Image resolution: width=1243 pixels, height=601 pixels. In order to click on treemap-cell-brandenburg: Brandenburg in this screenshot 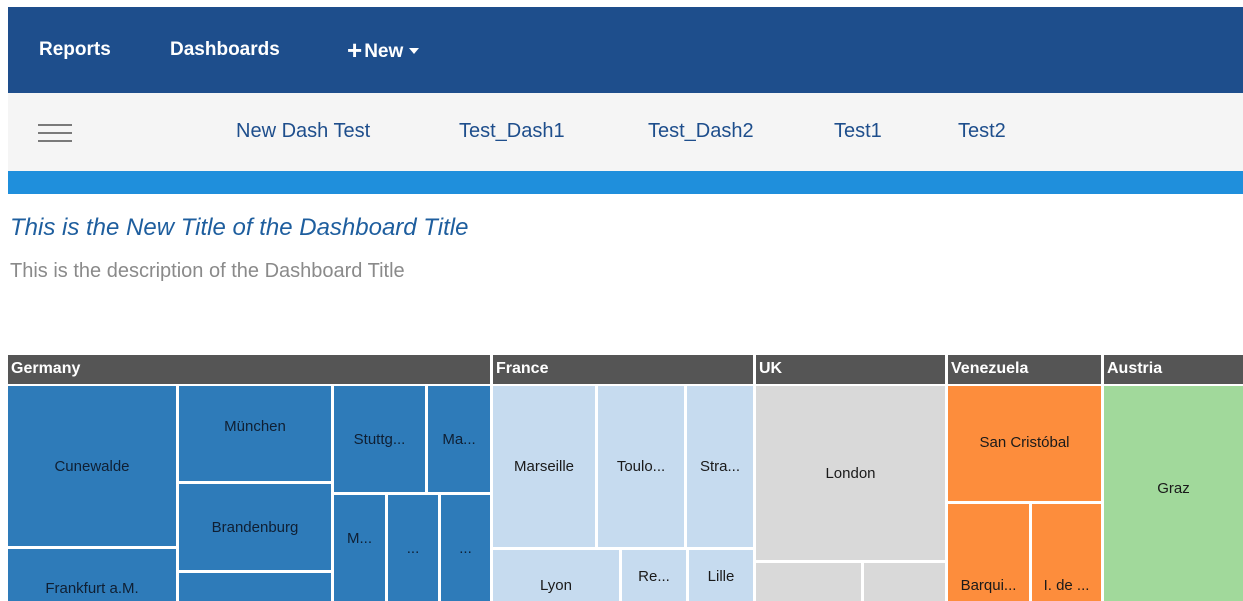, I will do `click(255, 527)`.